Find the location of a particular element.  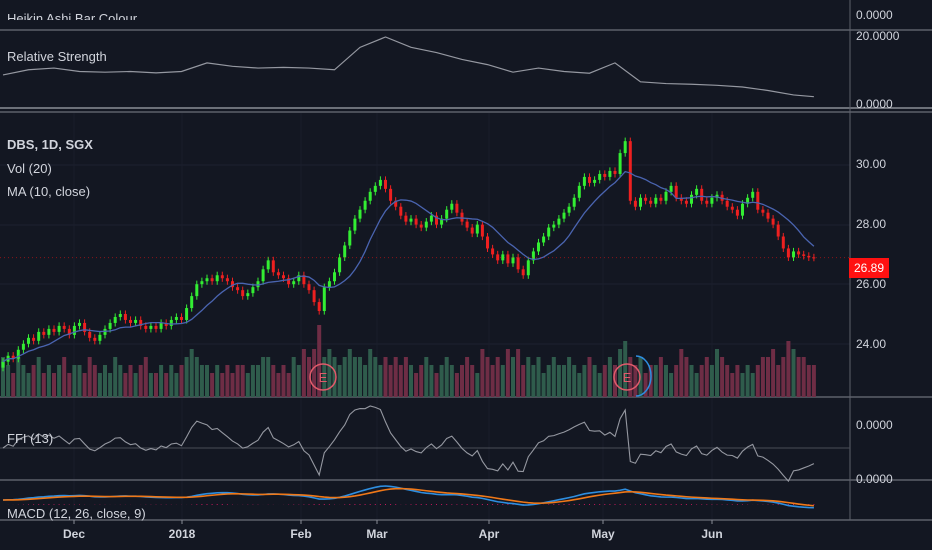

rs-axis-top: 20.0000 is located at coordinates (878, 36).